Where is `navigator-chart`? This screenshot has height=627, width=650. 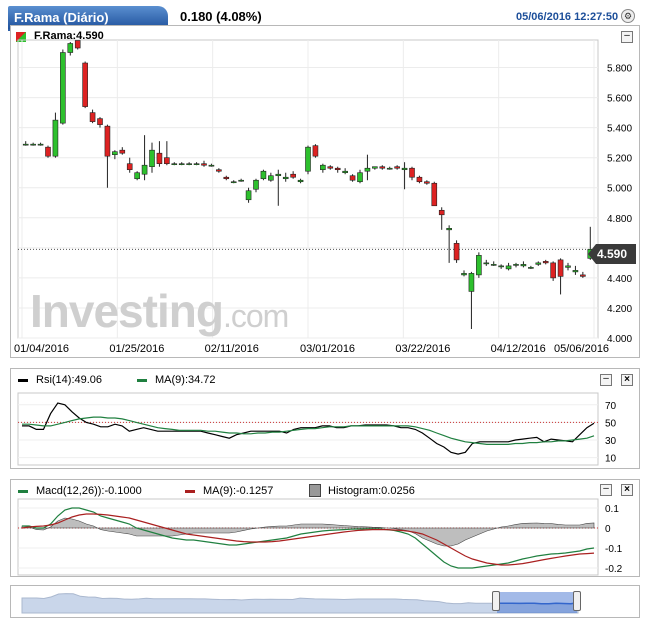
navigator-chart is located at coordinates (300, 603).